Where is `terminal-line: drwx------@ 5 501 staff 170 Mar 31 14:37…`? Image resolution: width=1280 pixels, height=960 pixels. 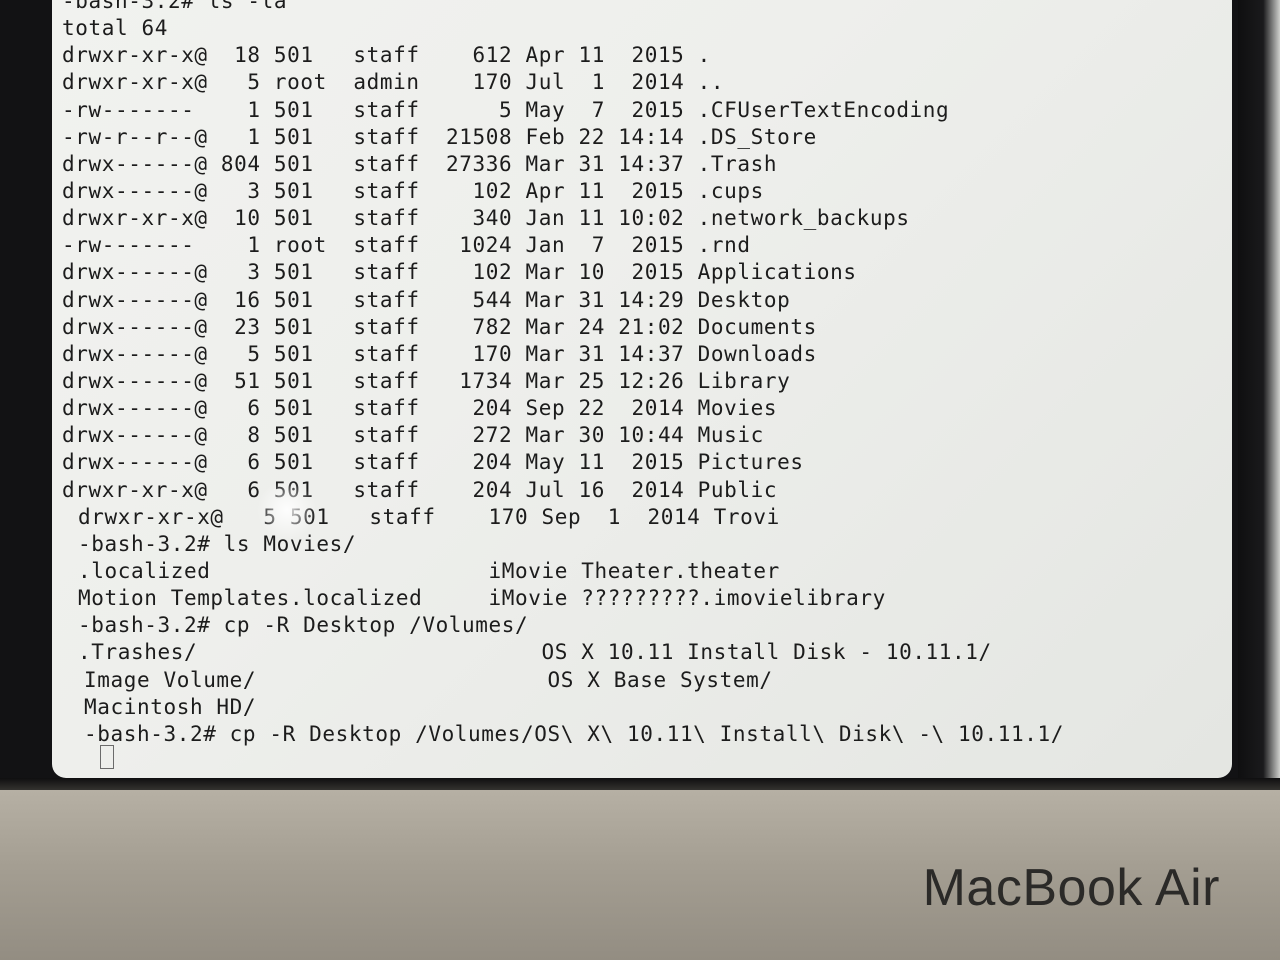 terminal-line: drwx------@ 5 501 staff 170 Mar 31 14:37… is located at coordinates (439, 353).